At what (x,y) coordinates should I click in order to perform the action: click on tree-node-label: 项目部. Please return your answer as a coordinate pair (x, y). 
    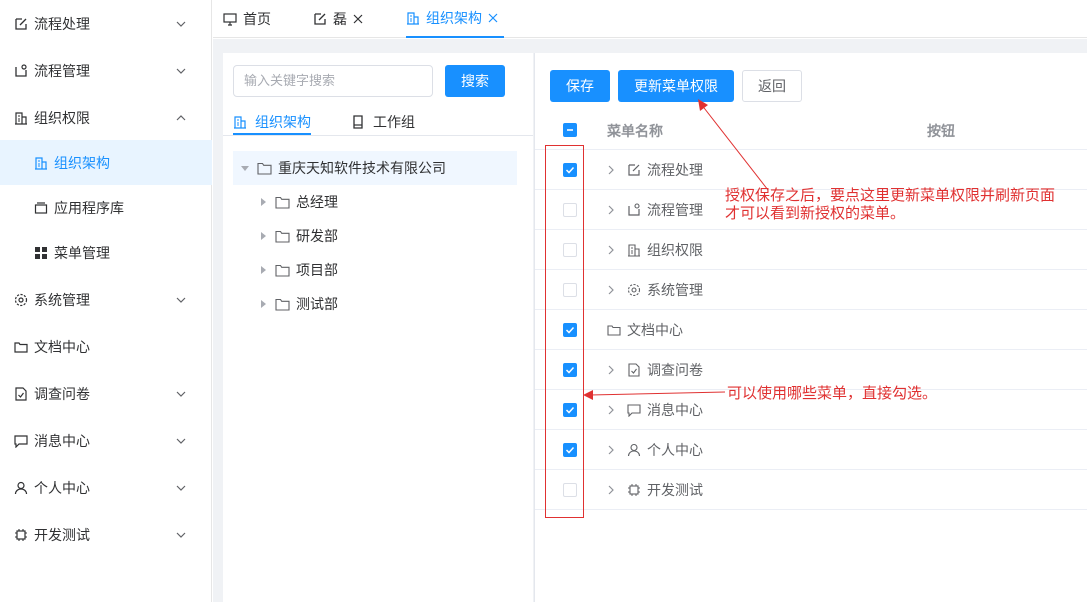
    Looking at the image, I should click on (317, 271).